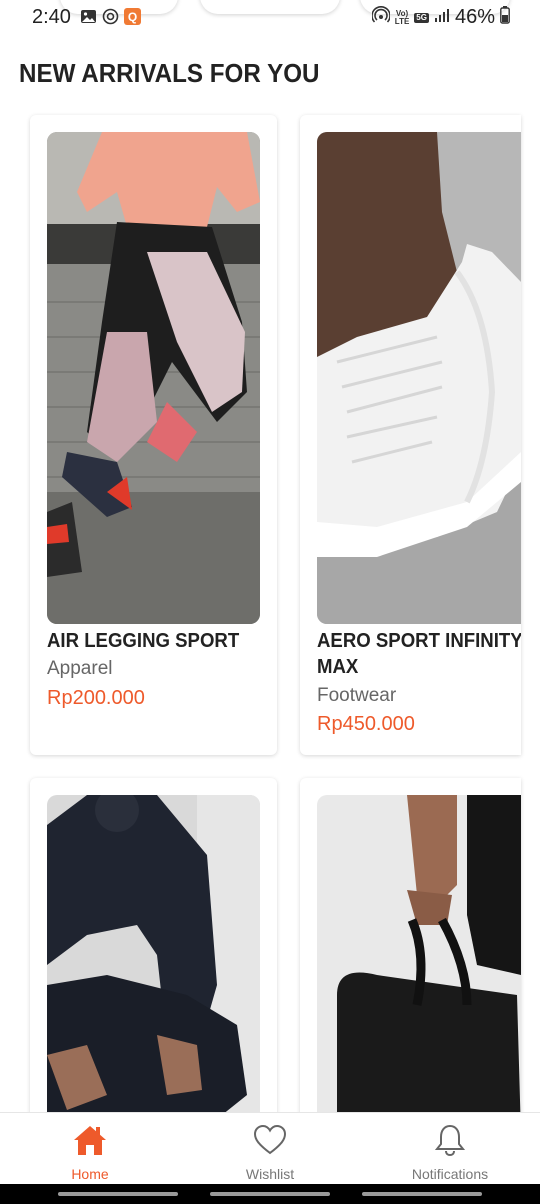  What do you see at coordinates (270, 7) in the screenshot?
I see `notification-pill` at bounding box center [270, 7].